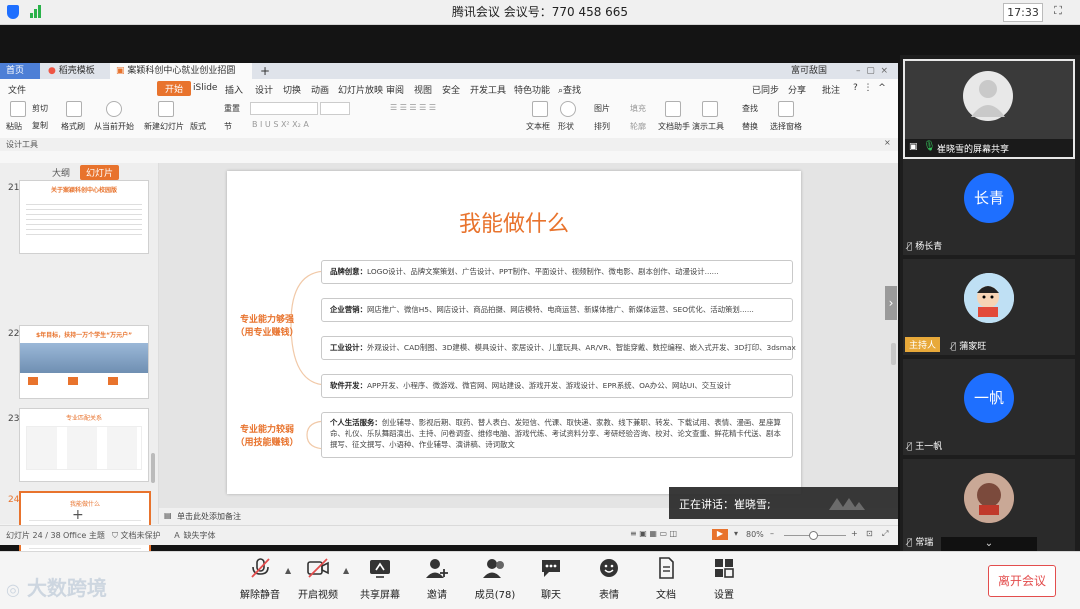  Describe the element at coordinates (100, 172) in the screenshot. I see `tab-slides: 幻灯片` at that location.